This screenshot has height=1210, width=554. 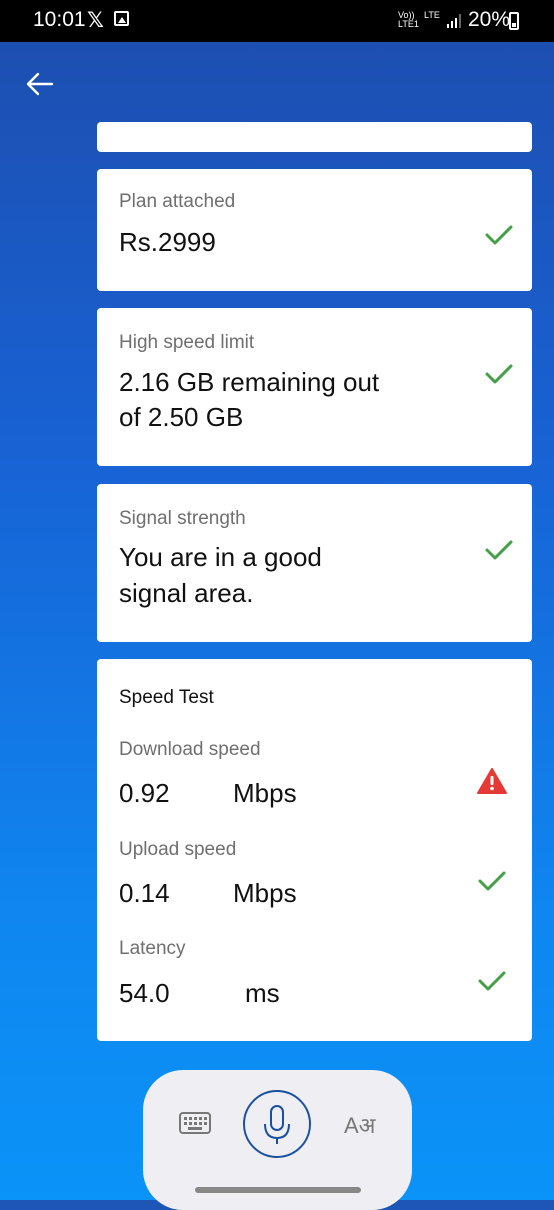 I want to click on warning-icon, so click(x=492, y=781).